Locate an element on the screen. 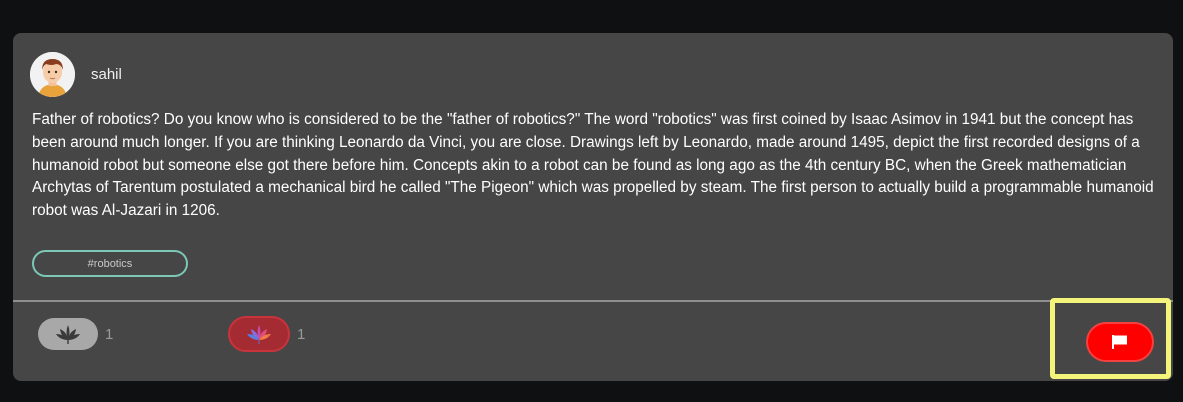 This screenshot has width=1183, height=402. report-button is located at coordinates (1120, 342).